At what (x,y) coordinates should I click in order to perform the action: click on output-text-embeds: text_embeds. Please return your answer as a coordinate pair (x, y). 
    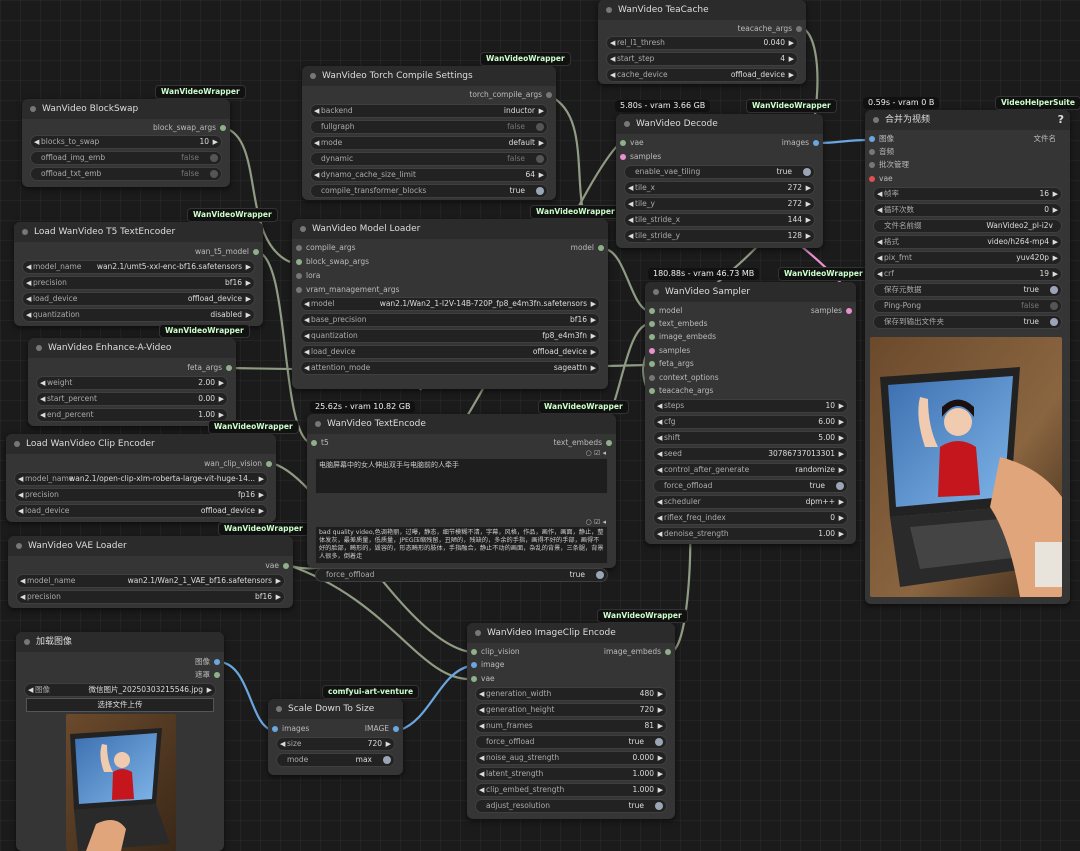
    Looking at the image, I should click on (584, 443).